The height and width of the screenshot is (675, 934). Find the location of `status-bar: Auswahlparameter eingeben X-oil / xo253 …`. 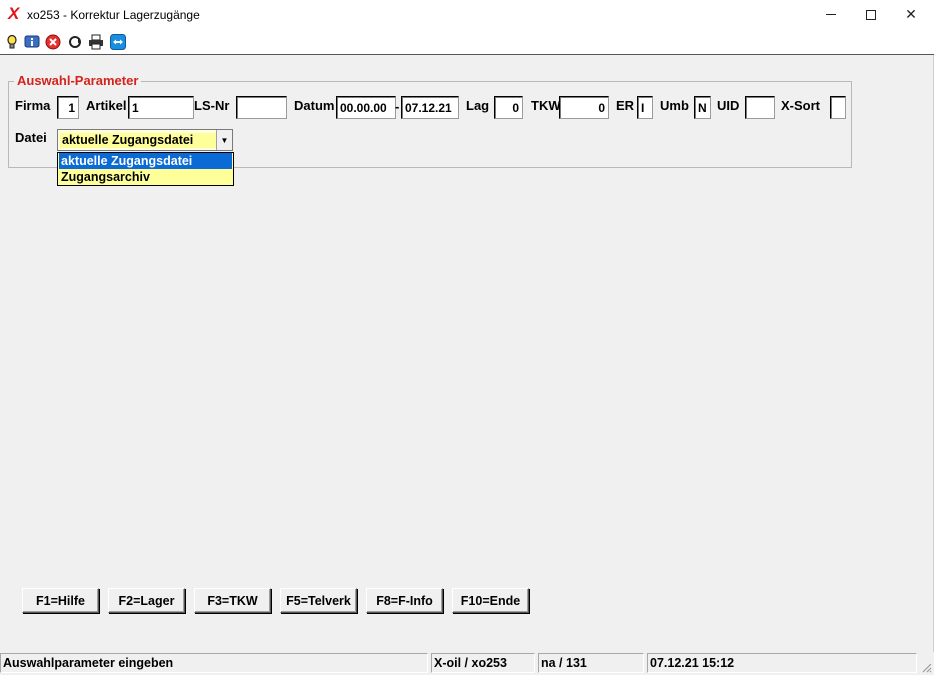

status-bar: Auswahlparameter eingeben X-oil / xo253 … is located at coordinates (467, 663).